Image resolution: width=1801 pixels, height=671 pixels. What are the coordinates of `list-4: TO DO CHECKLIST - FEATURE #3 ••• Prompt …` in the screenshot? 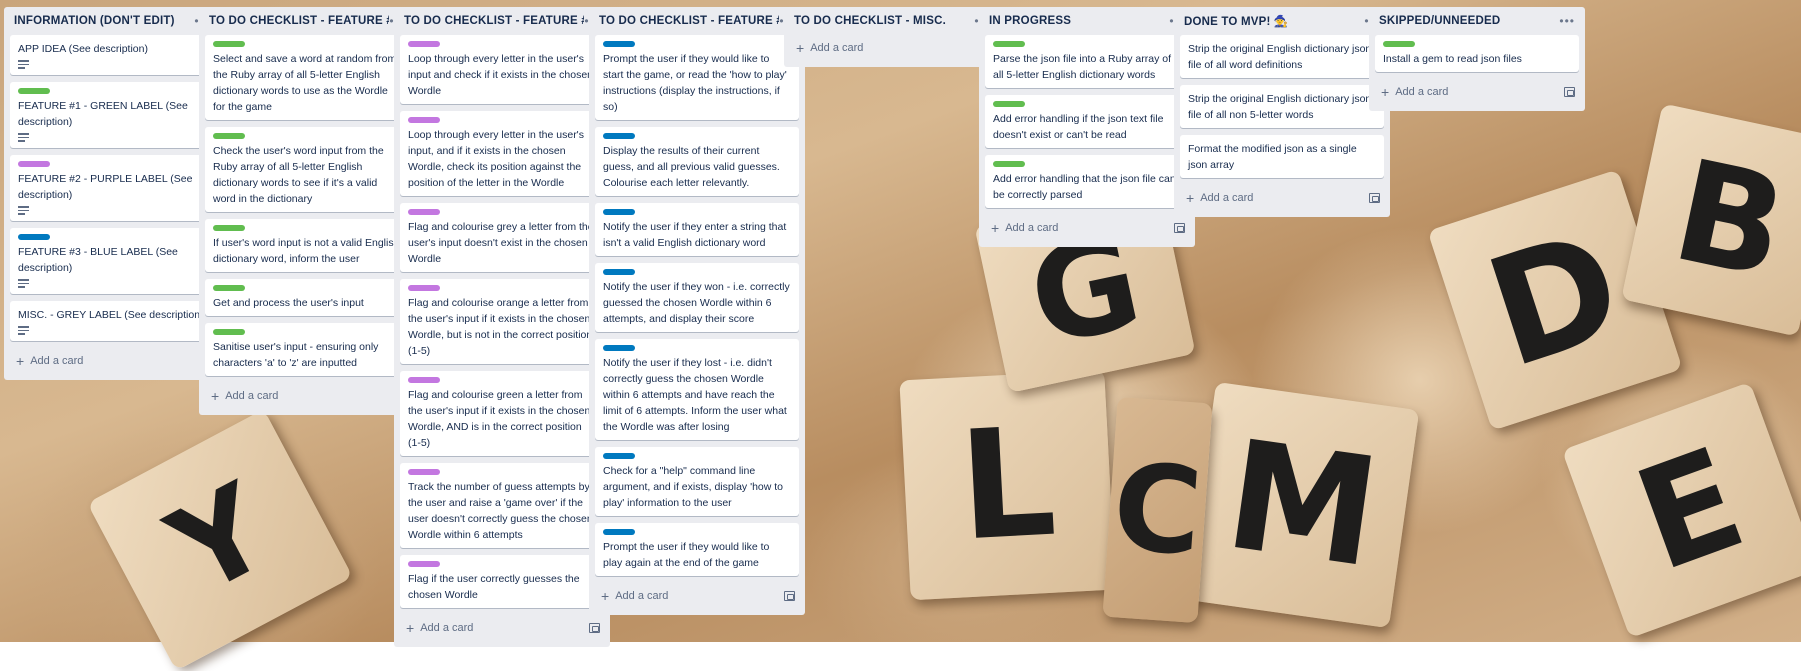 It's located at (697, 311).